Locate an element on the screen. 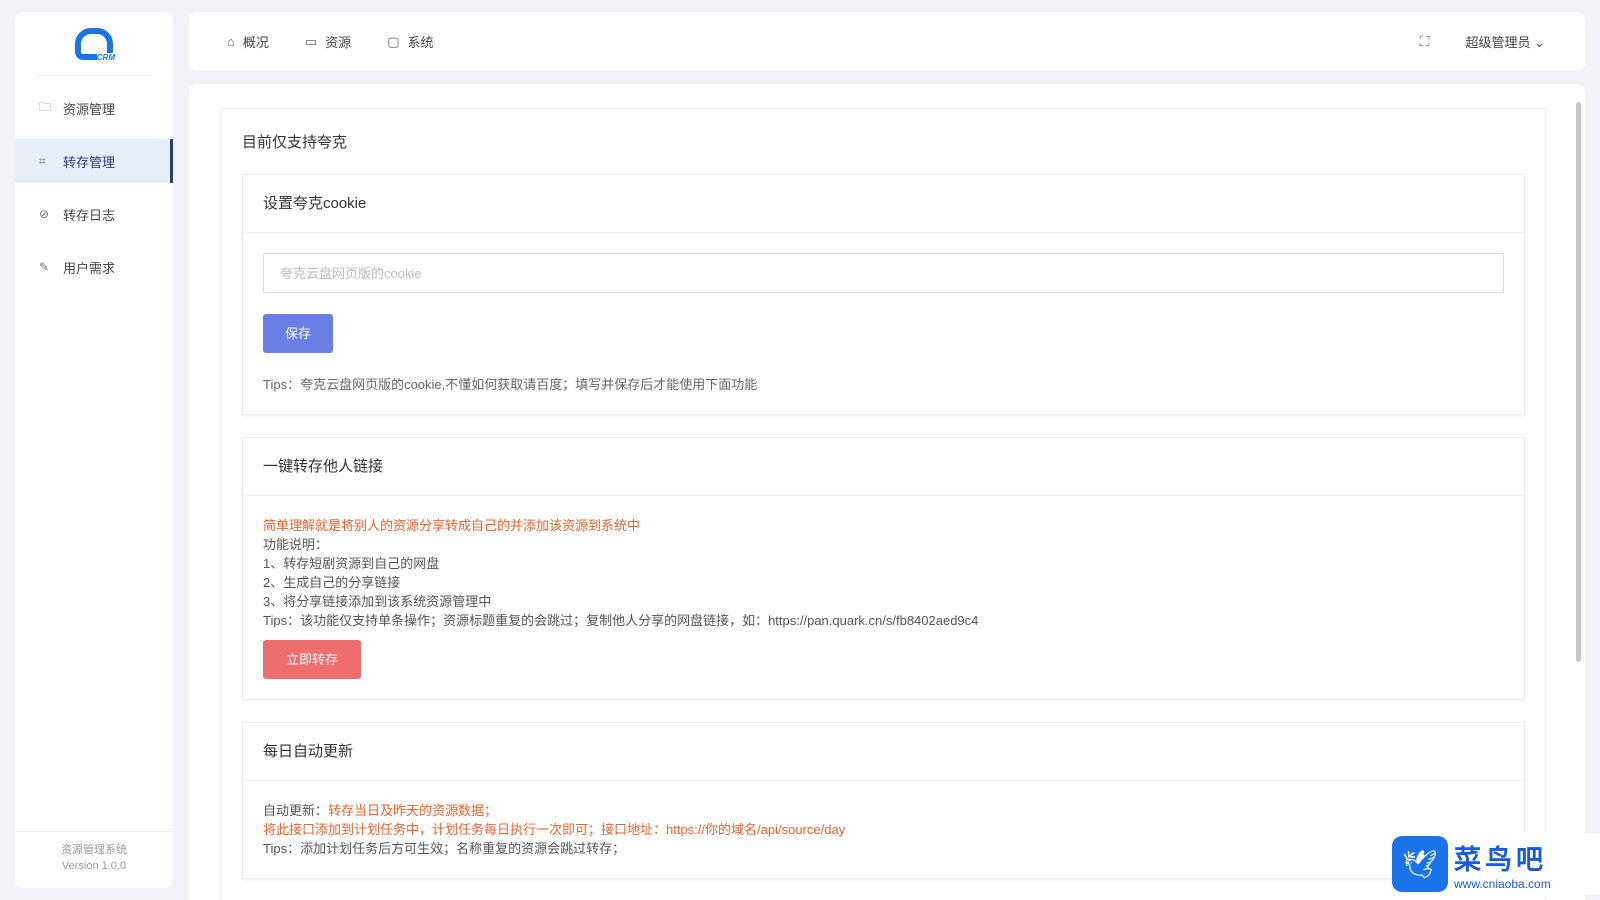  cookie-input: 夸克云盘网页版的cookie is located at coordinates (883, 273).